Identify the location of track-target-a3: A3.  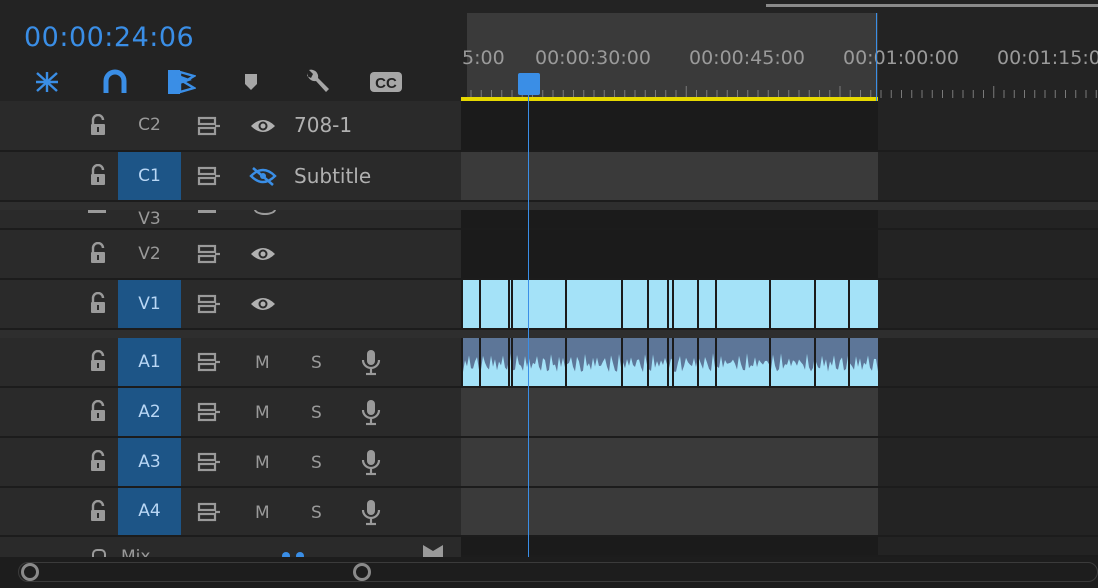
(149, 462).